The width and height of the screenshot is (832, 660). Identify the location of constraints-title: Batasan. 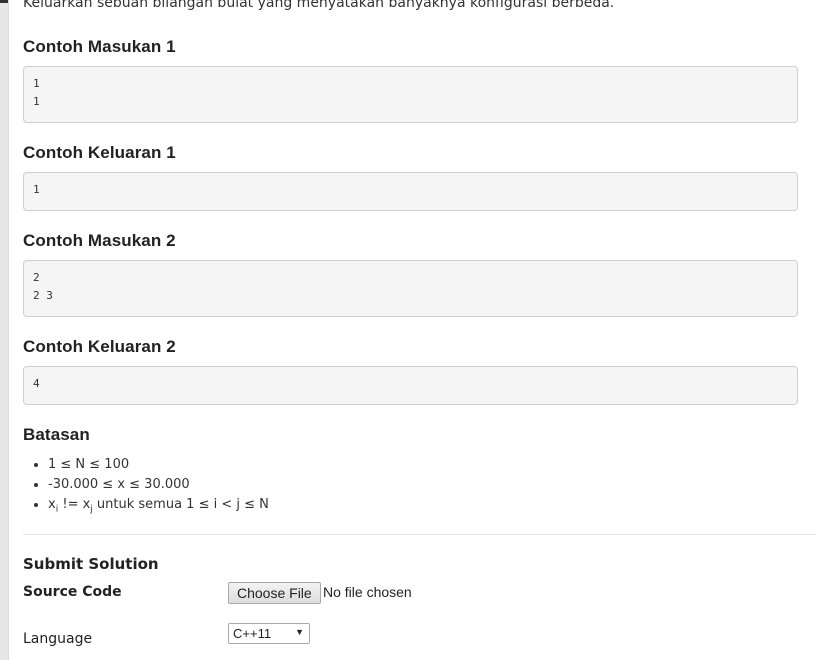
(56, 434).